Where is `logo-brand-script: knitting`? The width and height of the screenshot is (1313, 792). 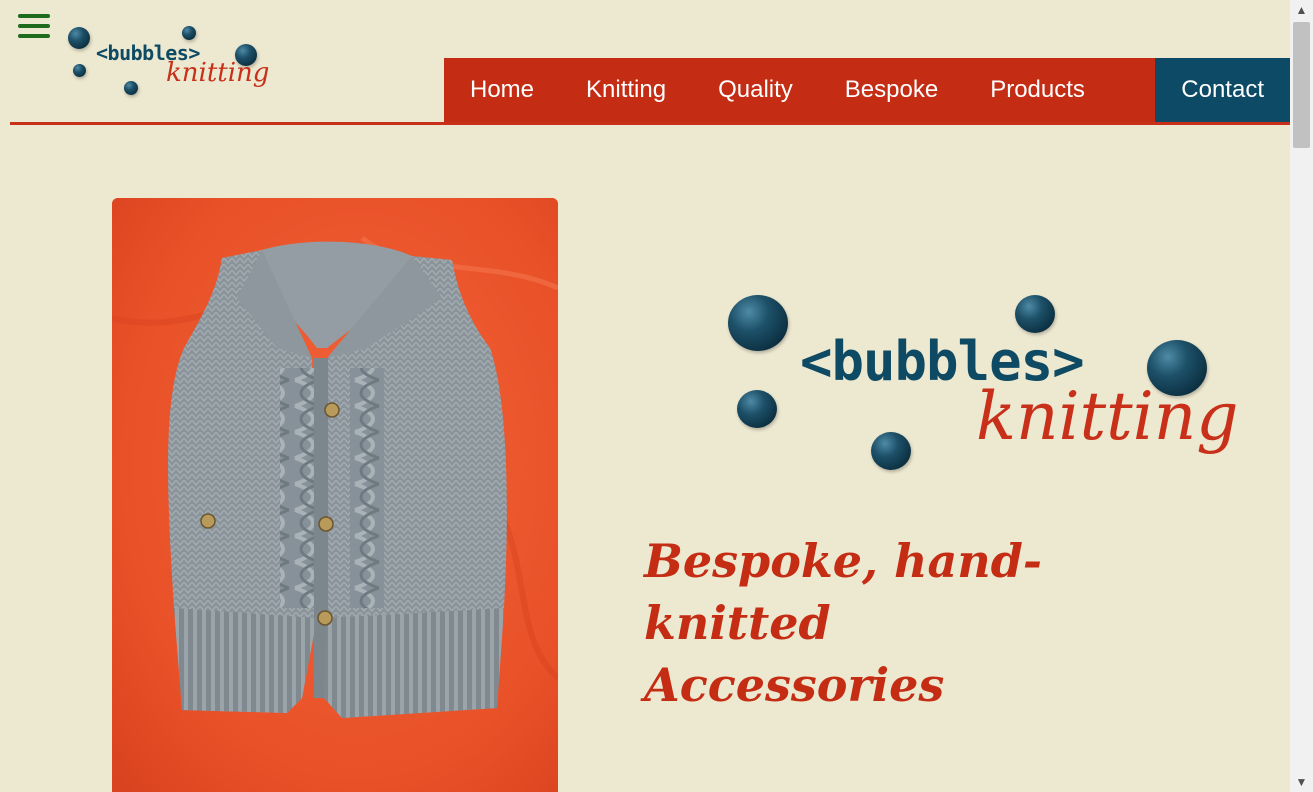
logo-brand-script: knitting is located at coordinates (218, 73).